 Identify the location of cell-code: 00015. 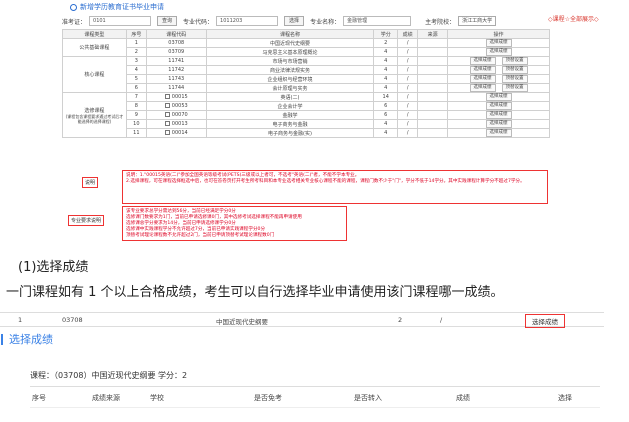
(176, 97).